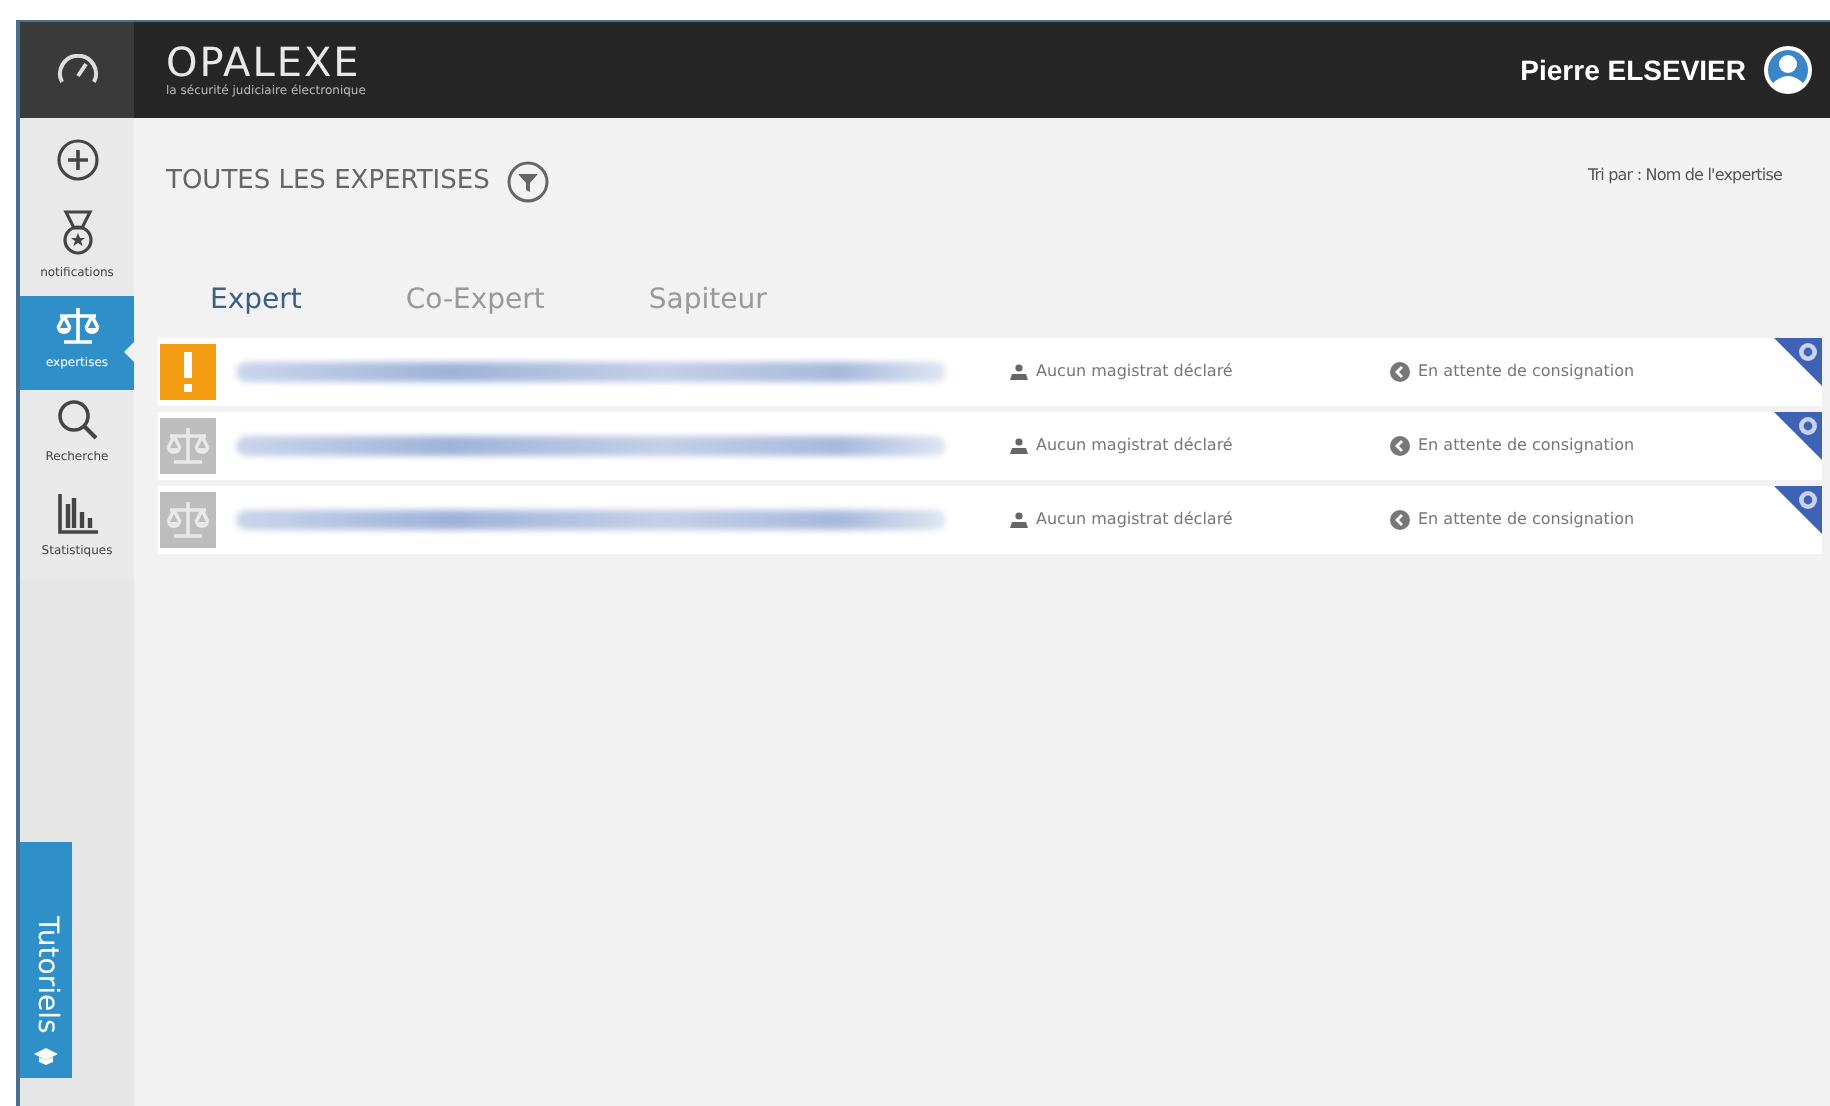 The width and height of the screenshot is (1830, 1106). What do you see at coordinates (1633, 70) in the screenshot?
I see `user-name: Pierre ELSEVIER` at bounding box center [1633, 70].